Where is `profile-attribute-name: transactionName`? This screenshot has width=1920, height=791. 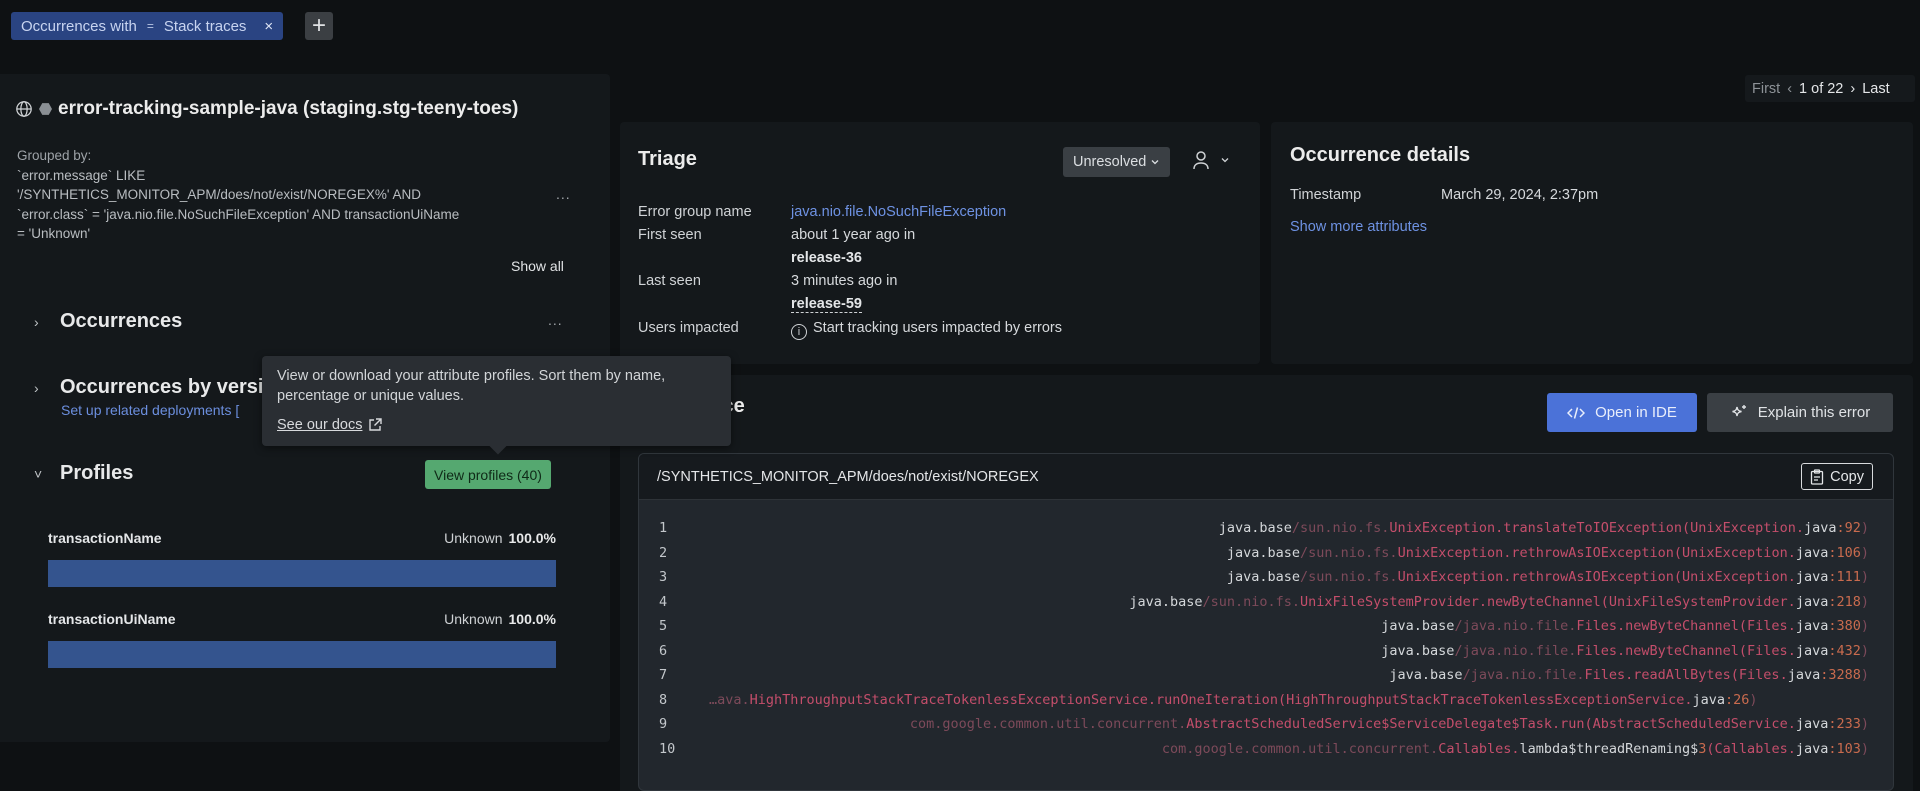
profile-attribute-name: transactionName is located at coordinates (105, 538).